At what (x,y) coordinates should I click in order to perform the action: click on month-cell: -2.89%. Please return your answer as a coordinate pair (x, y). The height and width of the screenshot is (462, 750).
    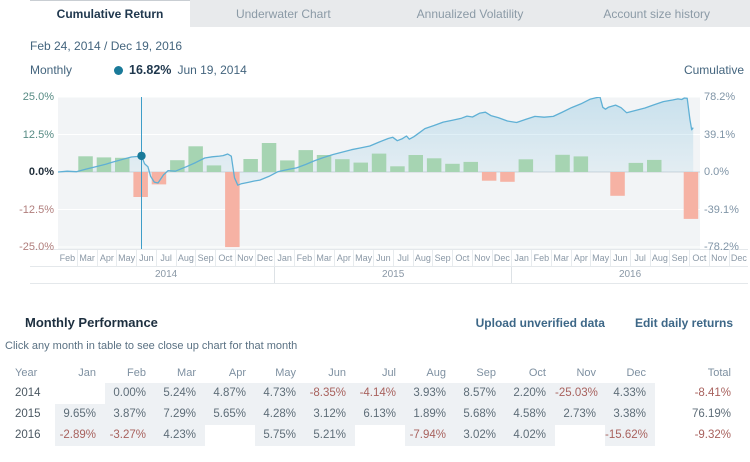
    Looking at the image, I should click on (80, 435).